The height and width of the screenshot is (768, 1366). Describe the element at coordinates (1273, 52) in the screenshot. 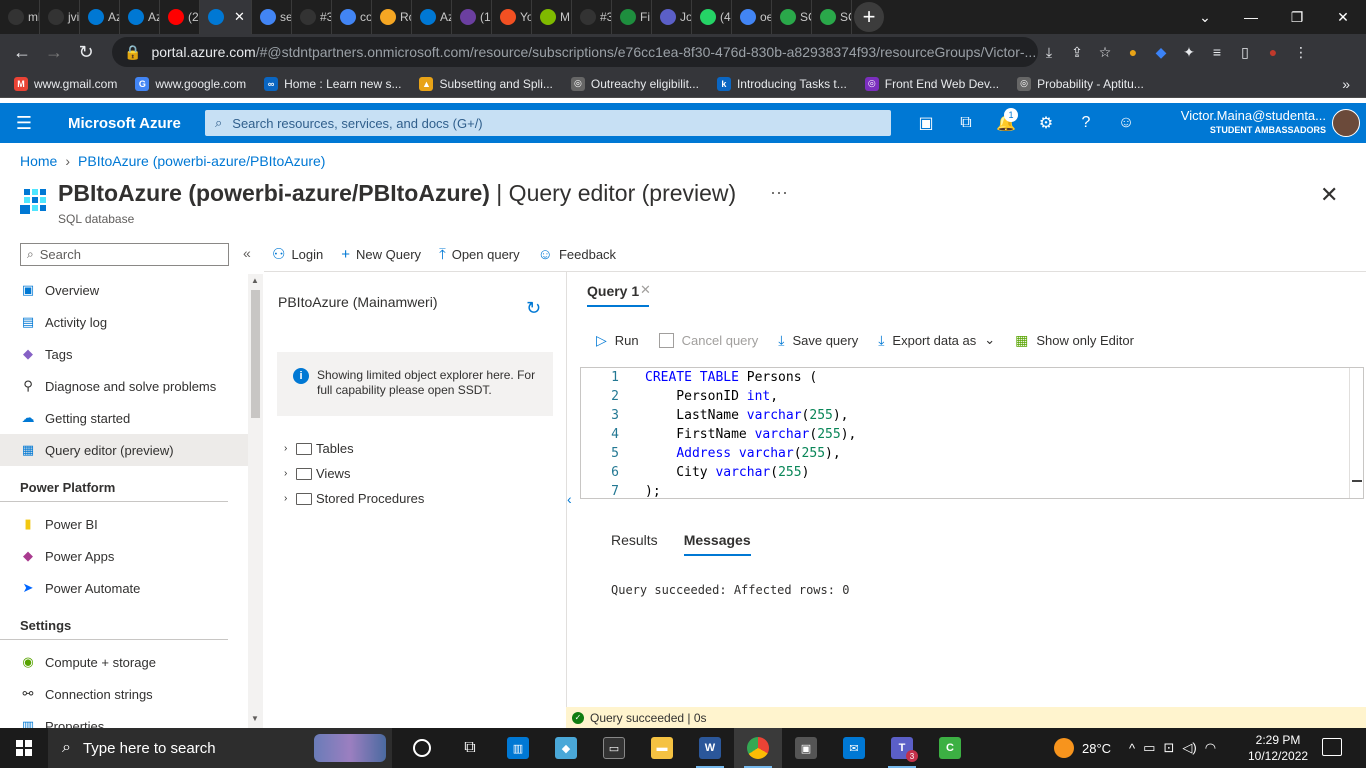

I see `profile-avatar-icon: ●` at that location.